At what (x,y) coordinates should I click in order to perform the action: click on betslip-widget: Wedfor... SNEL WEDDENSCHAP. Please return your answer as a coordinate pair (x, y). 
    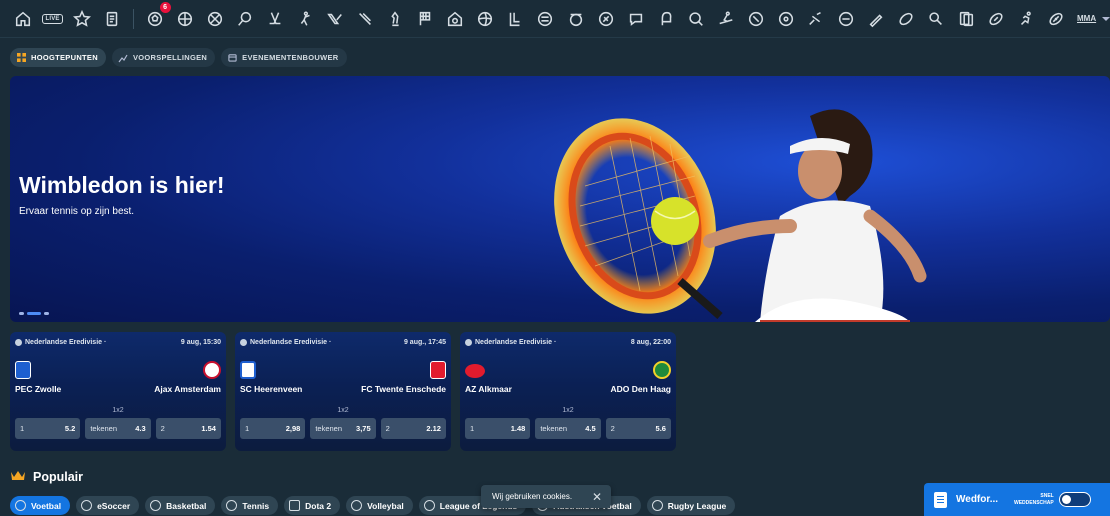
    Looking at the image, I should click on (1017, 499).